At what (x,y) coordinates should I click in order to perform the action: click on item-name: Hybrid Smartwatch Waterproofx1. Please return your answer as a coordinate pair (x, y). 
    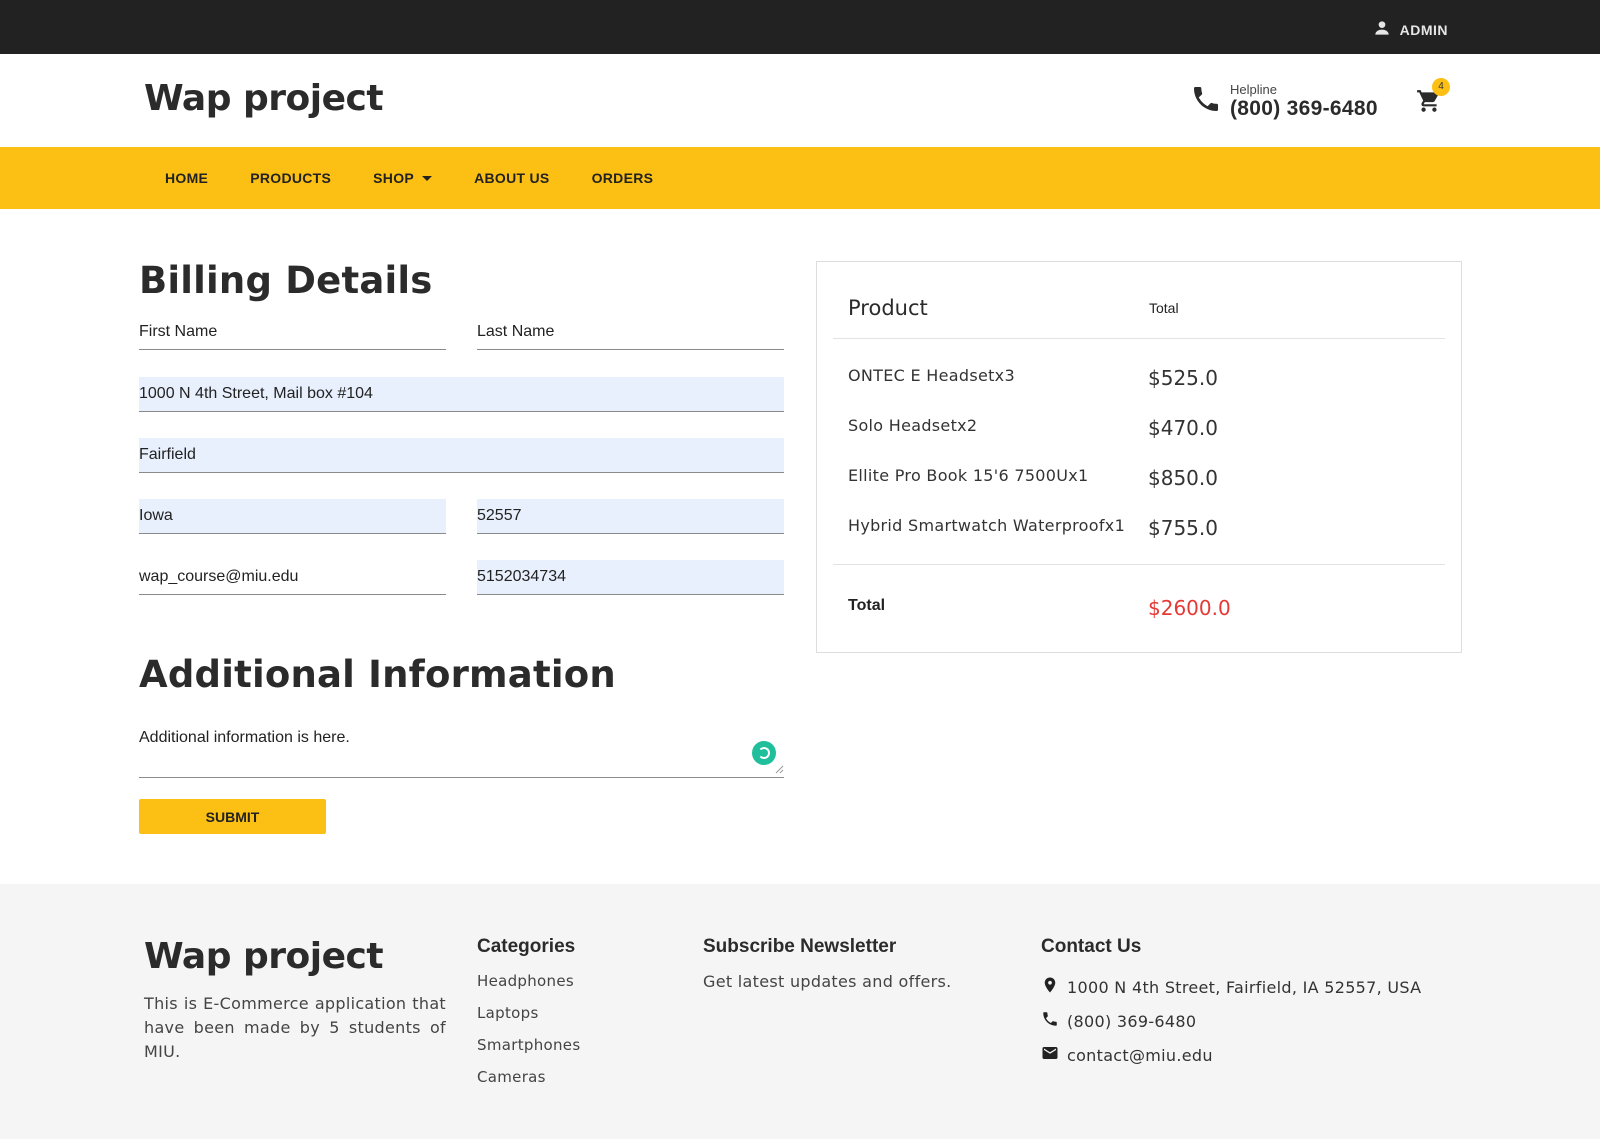
    Looking at the image, I should click on (987, 525).